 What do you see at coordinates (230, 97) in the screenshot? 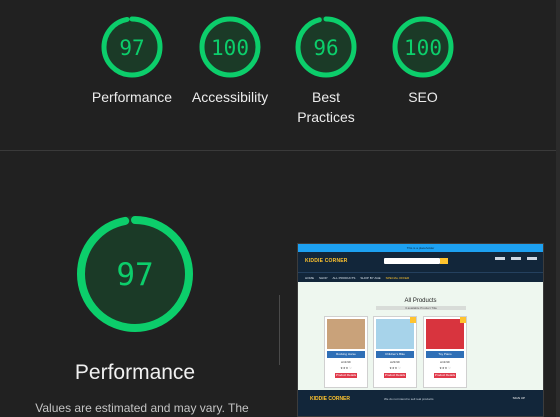
I see `accessibility-label: Accessibility` at bounding box center [230, 97].